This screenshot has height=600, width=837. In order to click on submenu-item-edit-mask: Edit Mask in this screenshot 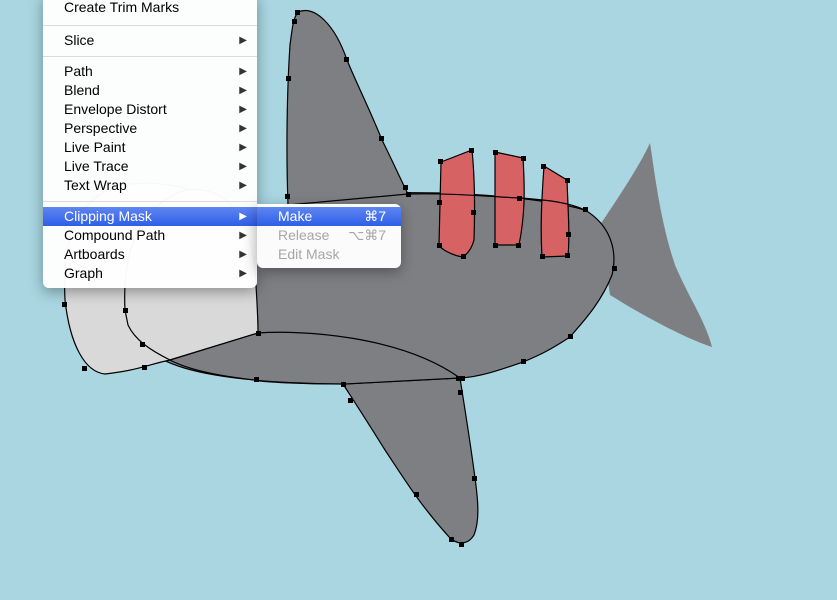, I will do `click(309, 254)`.